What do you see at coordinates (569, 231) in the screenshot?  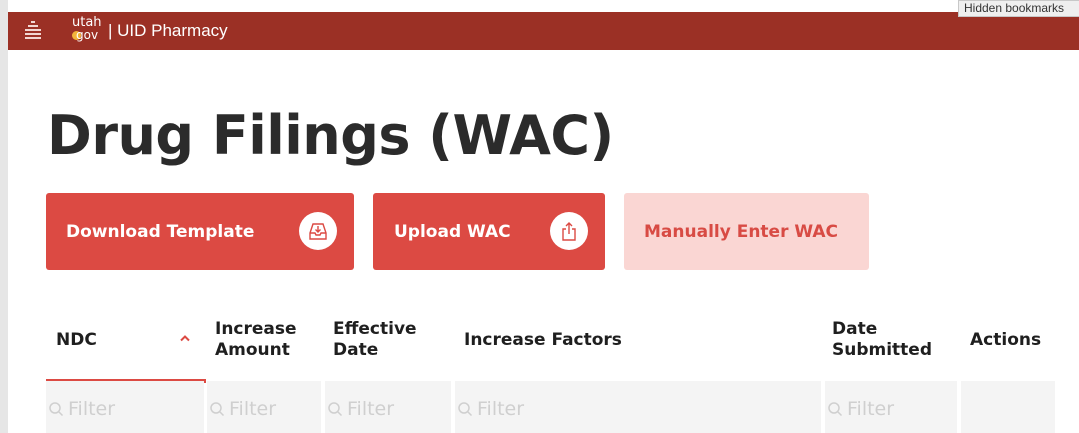 I see `upload-share-icon` at bounding box center [569, 231].